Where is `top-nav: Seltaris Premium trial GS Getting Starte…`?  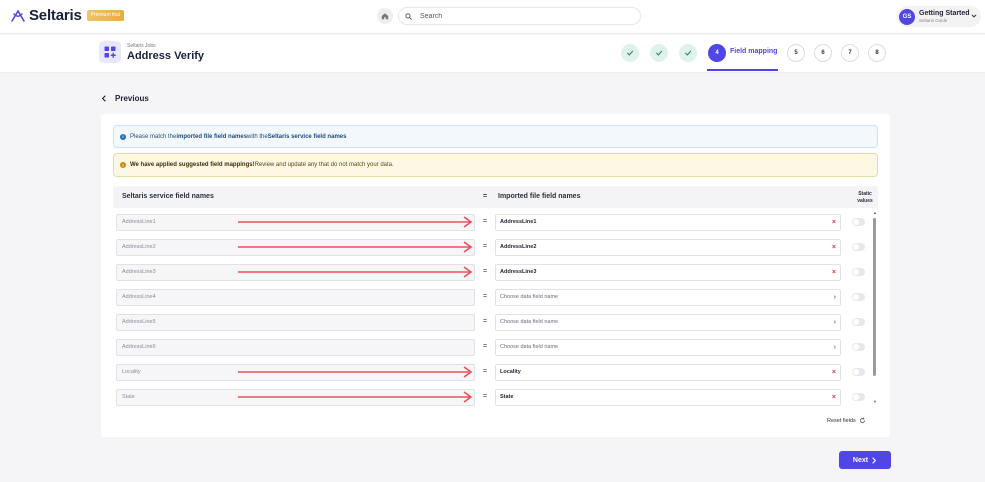 top-nav: Seltaris Premium trial GS Getting Starte… is located at coordinates (492, 17).